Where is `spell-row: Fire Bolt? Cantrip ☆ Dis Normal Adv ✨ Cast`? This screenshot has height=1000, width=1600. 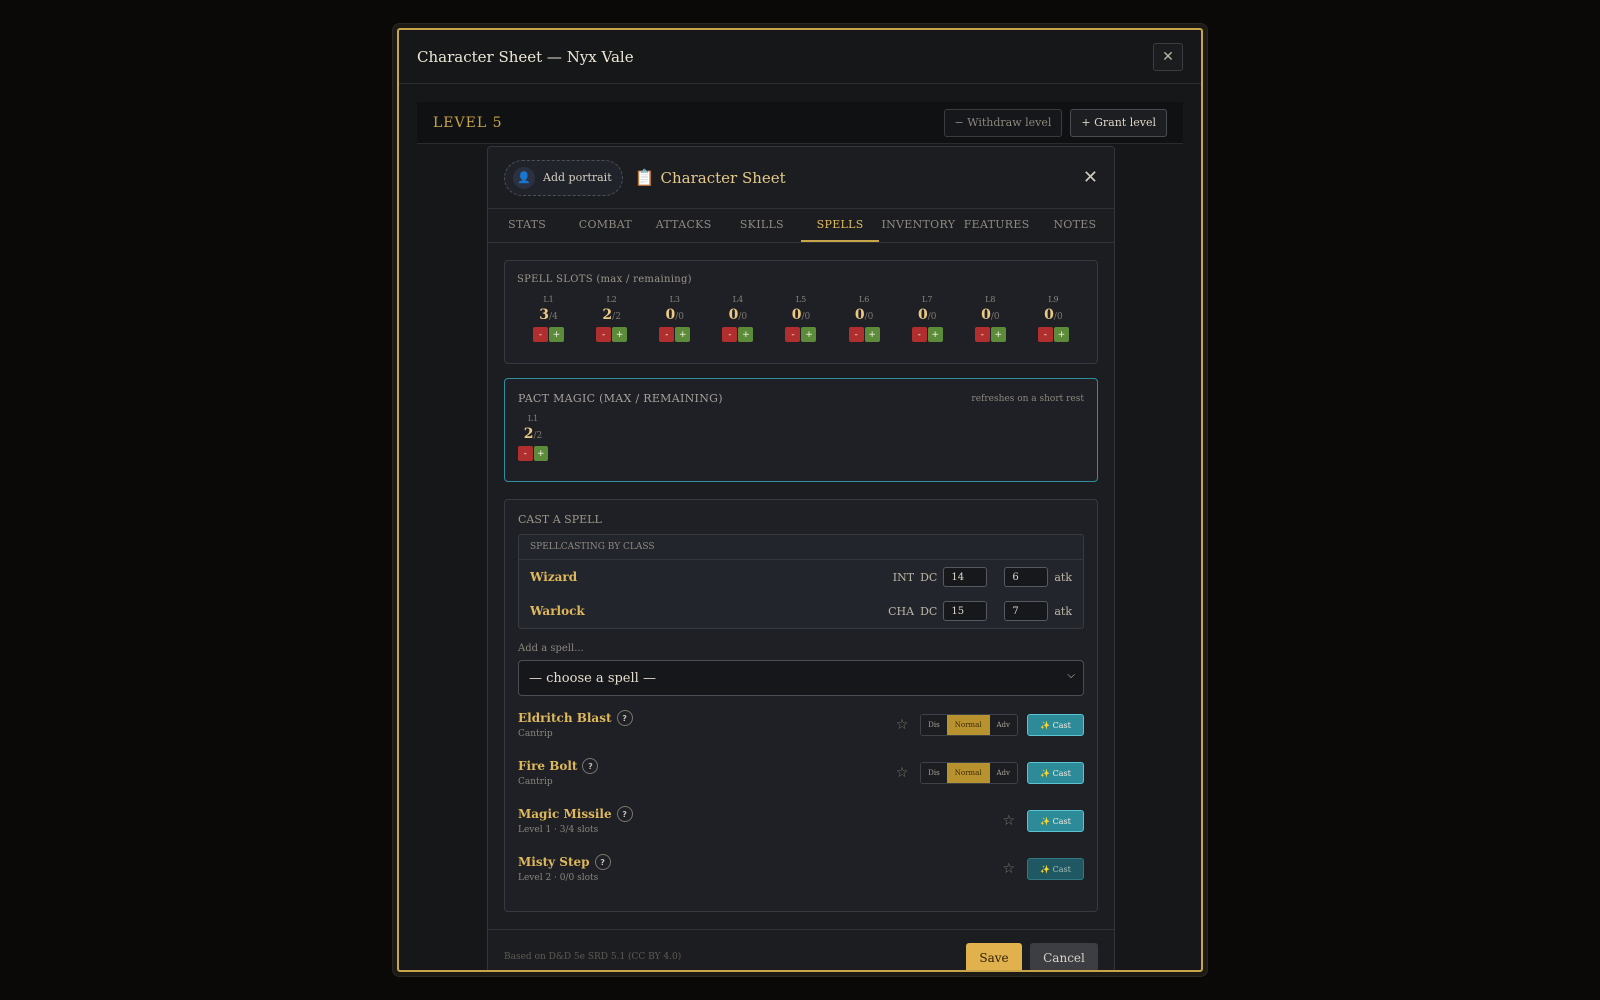 spell-row: Fire Bolt? Cantrip ☆ Dis Normal Adv ✨ Cast is located at coordinates (801, 780).